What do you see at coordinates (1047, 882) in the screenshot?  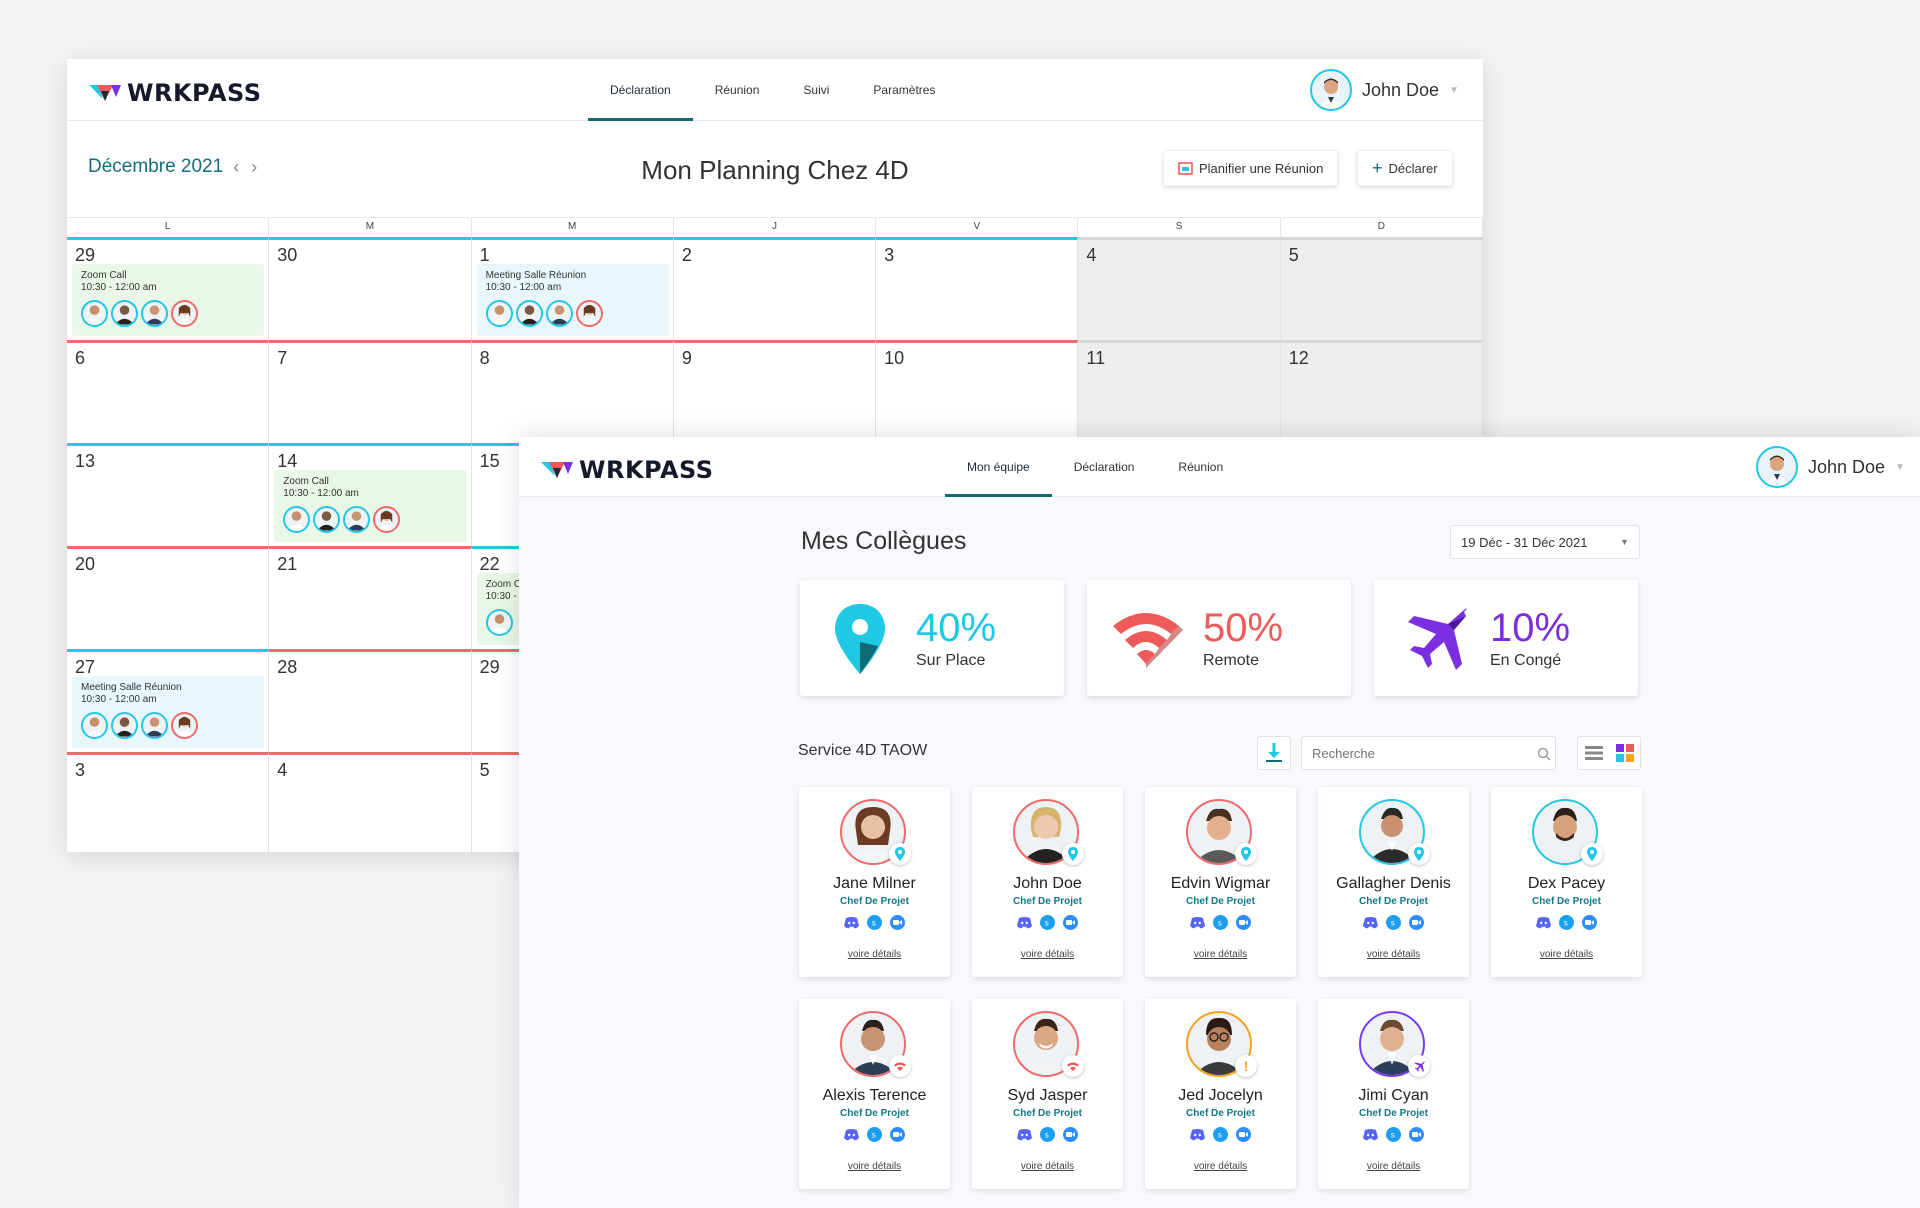 I see `colleague-card: John Doe Chef De Projet s voire détails` at bounding box center [1047, 882].